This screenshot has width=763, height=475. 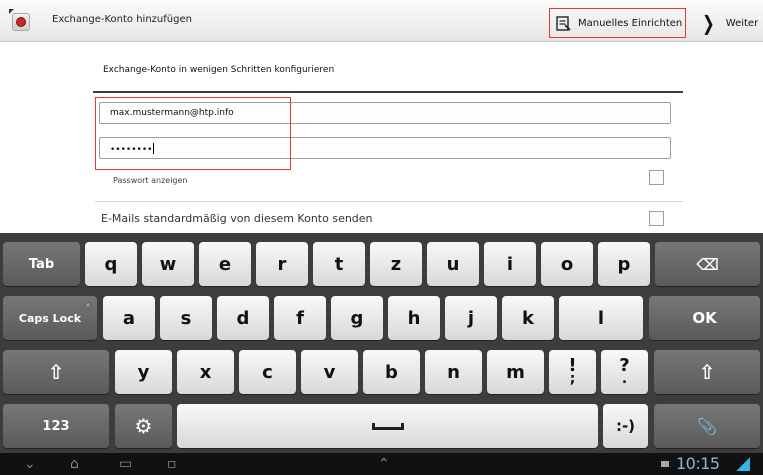 I want to click on key-o: o, so click(x=567, y=264).